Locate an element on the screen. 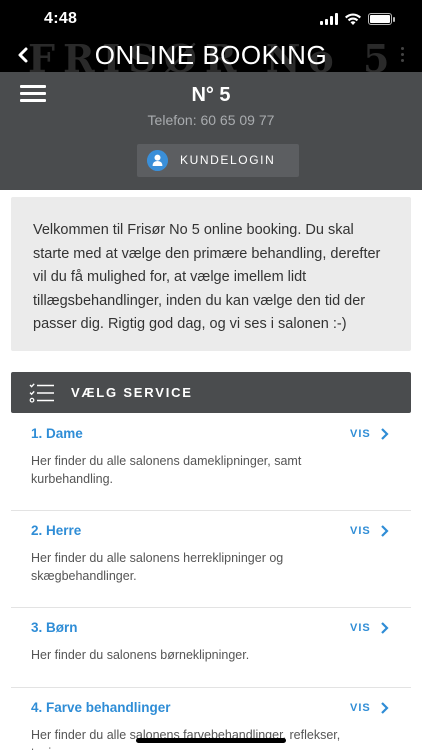  service-name: 4. Farve behandlinger is located at coordinates (101, 707).